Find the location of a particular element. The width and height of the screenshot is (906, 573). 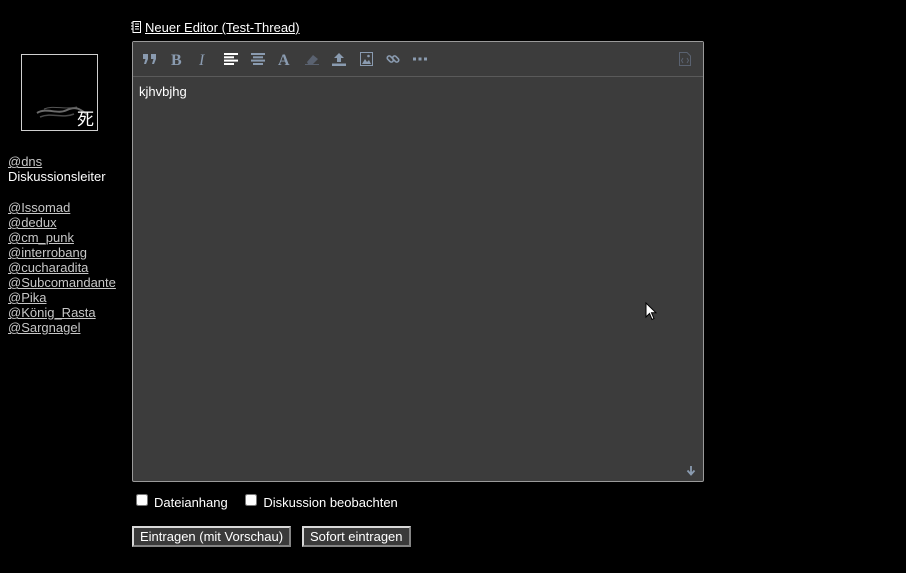

thread-title: Neuer Editor (Test-Thread) is located at coordinates (215, 28).